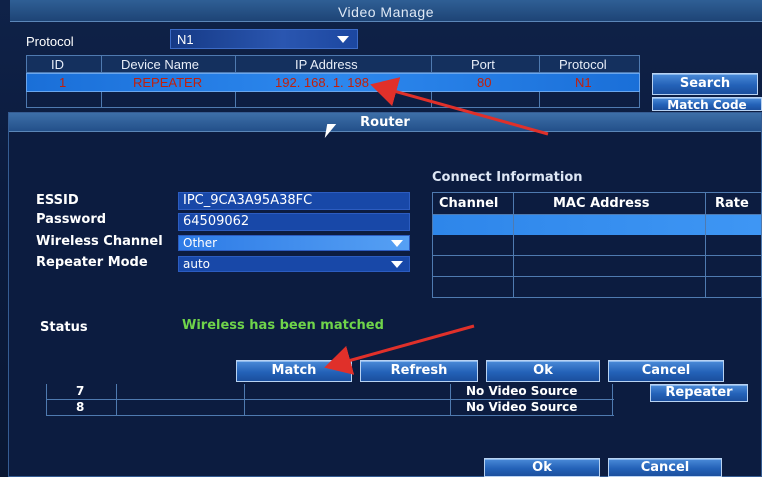 The width and height of the screenshot is (762, 477). I want to click on cell-protocol: N1, so click(583, 82).